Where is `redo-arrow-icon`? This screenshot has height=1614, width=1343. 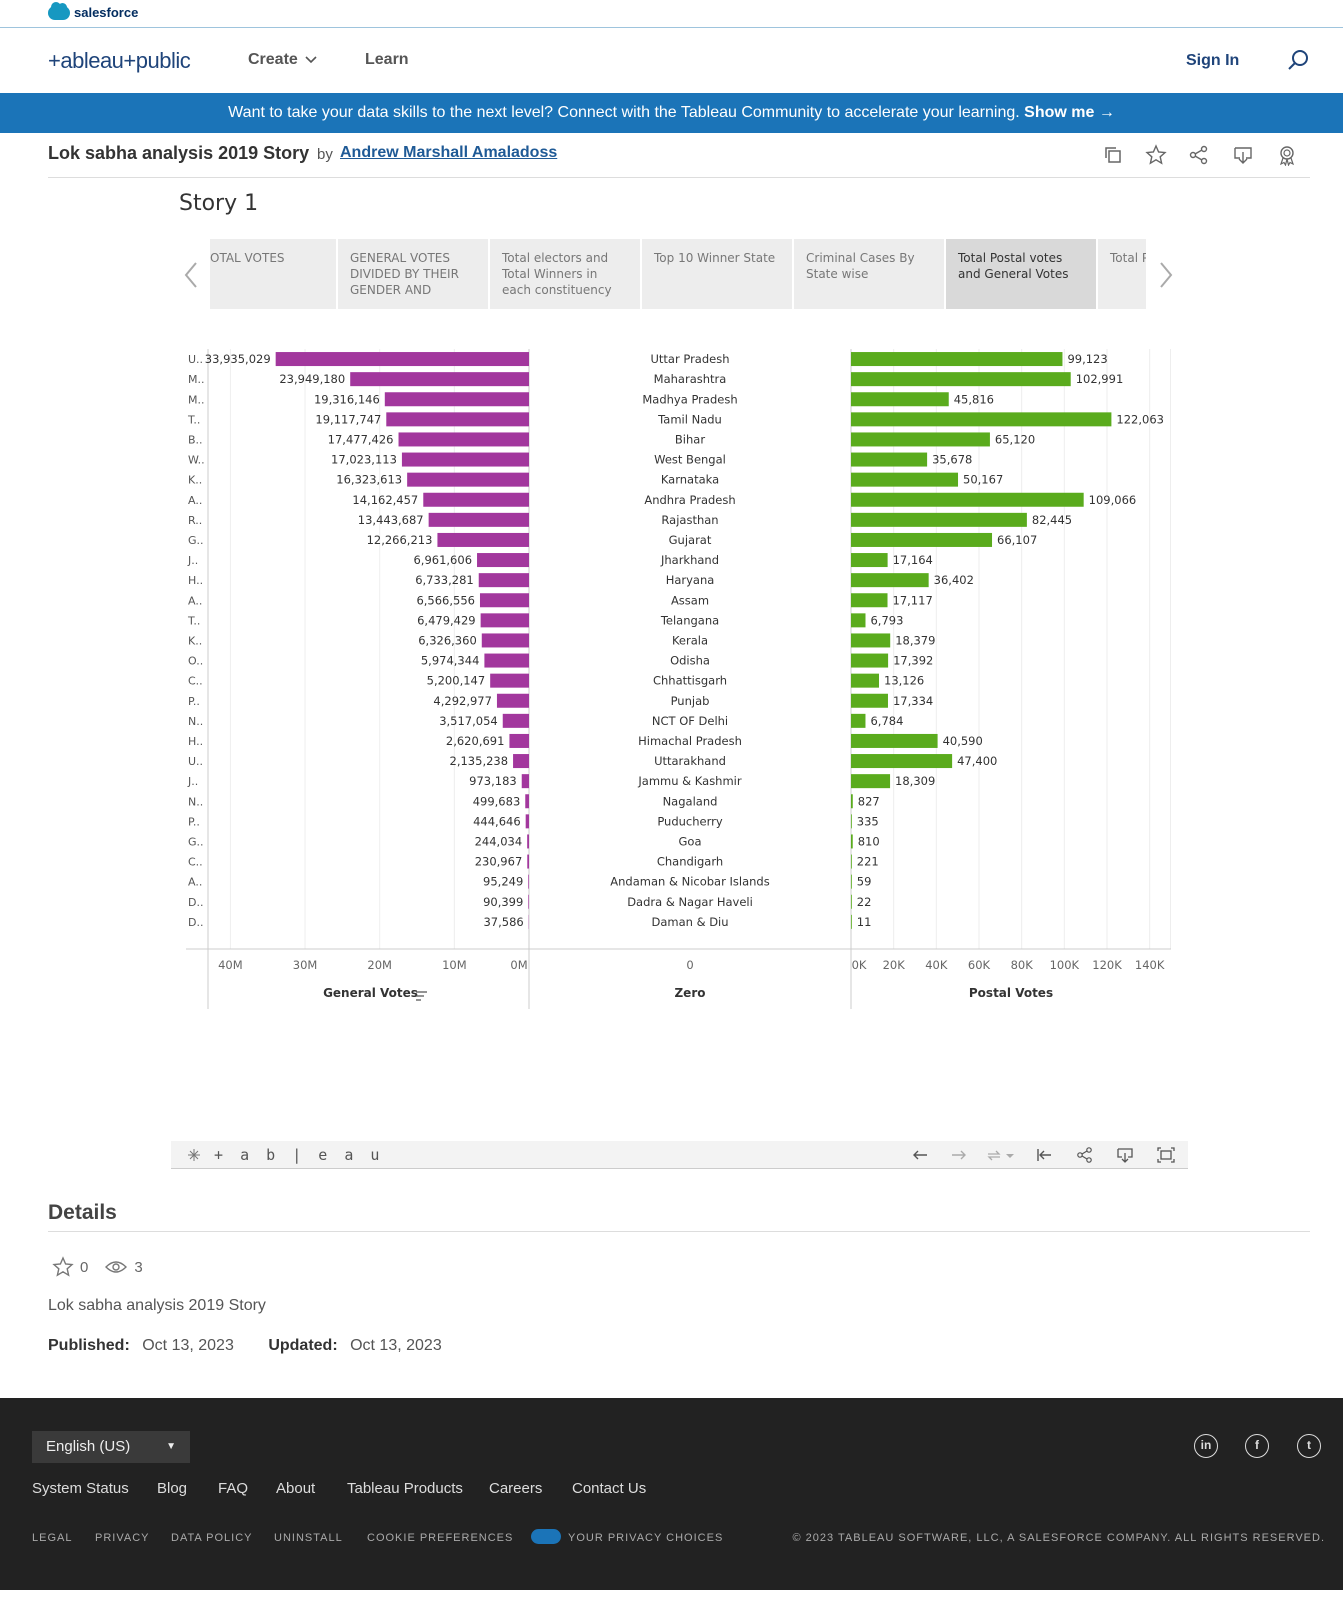
redo-arrow-icon is located at coordinates (959, 1155).